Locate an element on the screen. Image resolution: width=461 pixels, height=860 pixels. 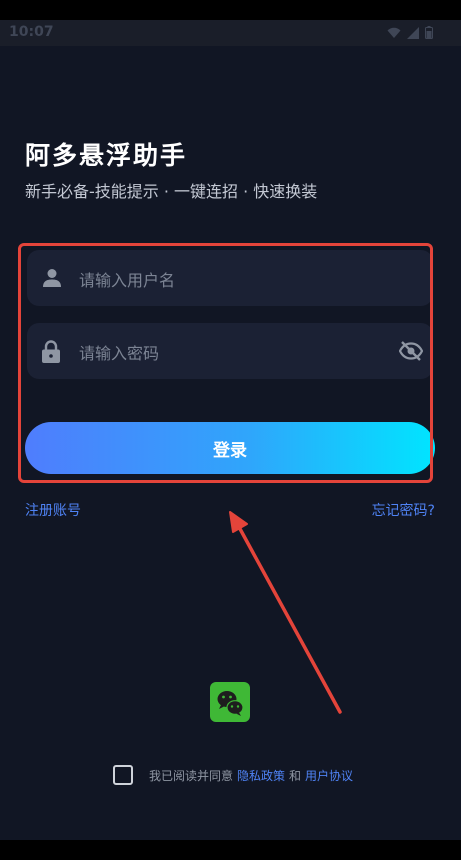
status-icons is located at coordinates (410, 32).